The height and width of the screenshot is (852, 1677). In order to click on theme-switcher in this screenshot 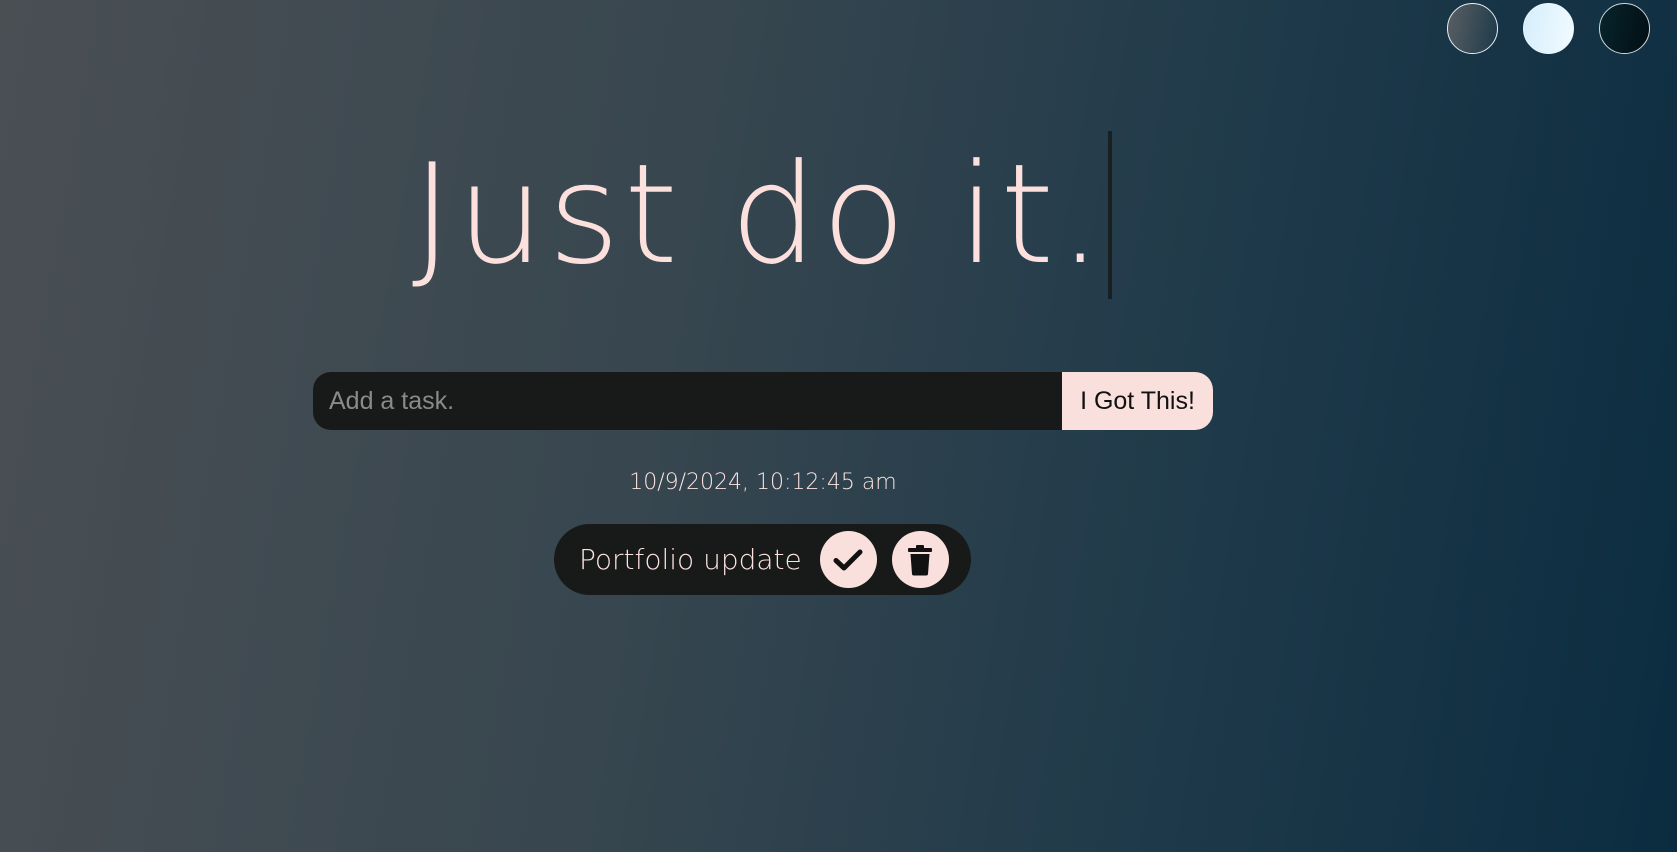, I will do `click(1548, 28)`.